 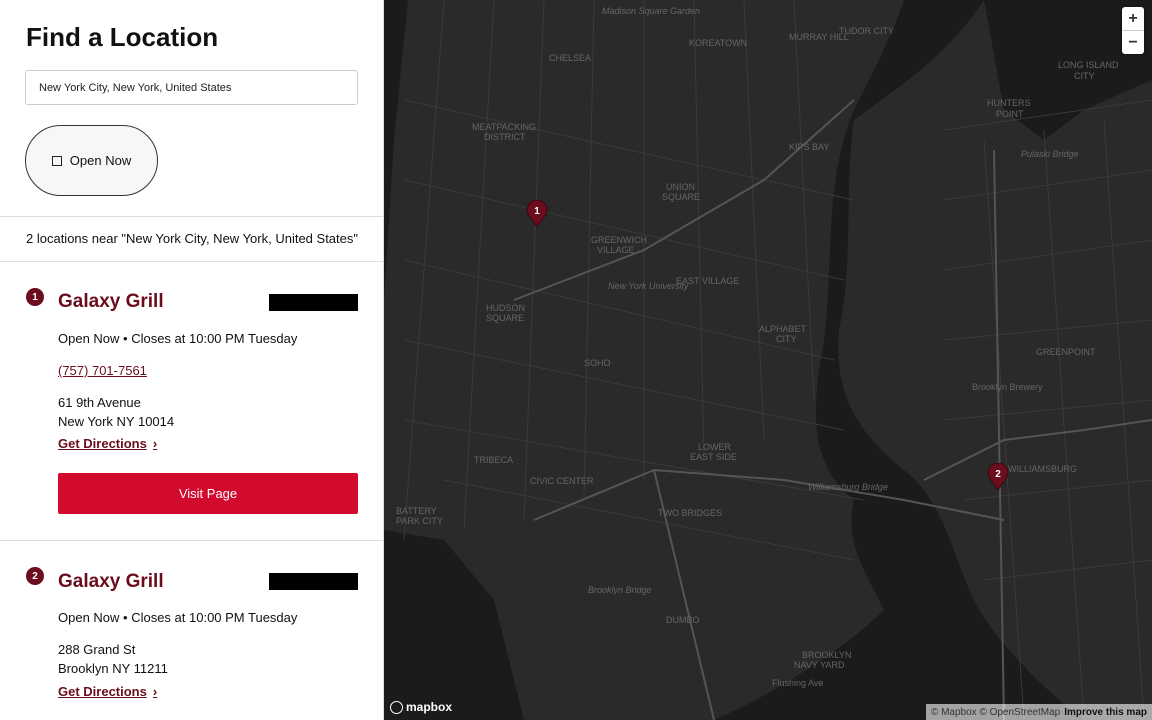 I want to click on svg-text: BROOKLYN, so click(x=826, y=655).